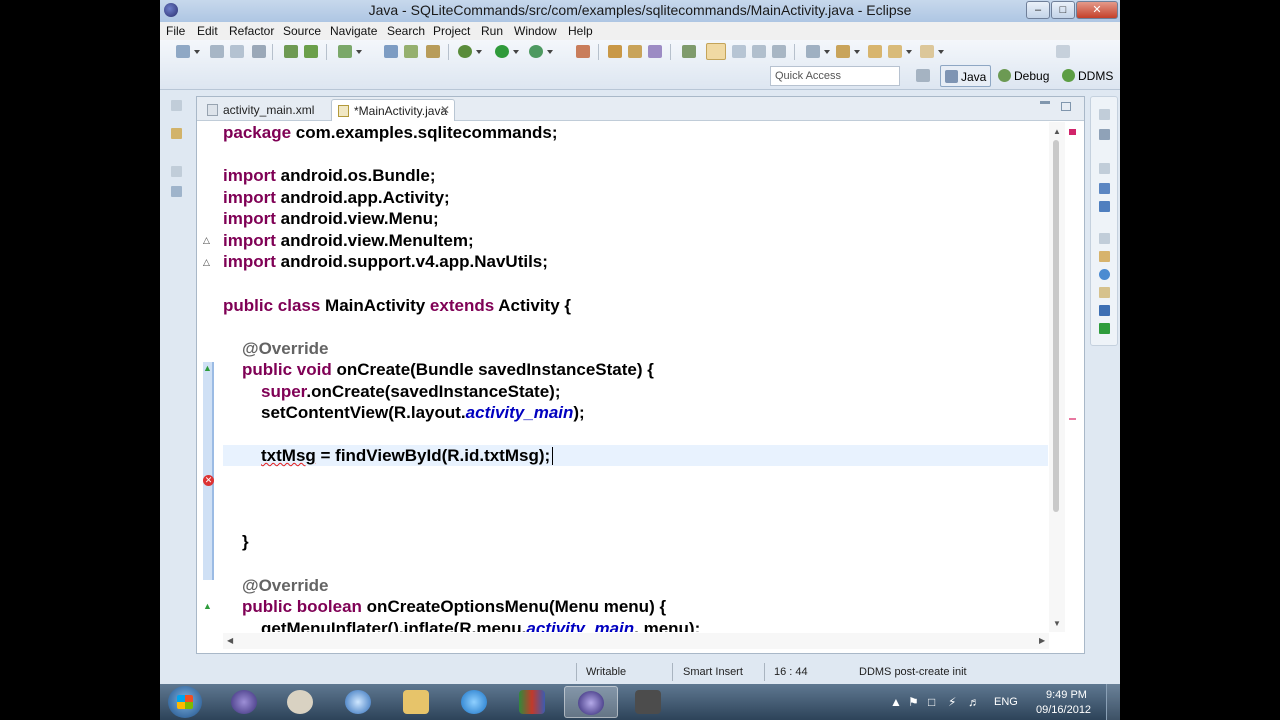 This screenshot has width=1280, height=720. What do you see at coordinates (465, 51) in the screenshot?
I see `debug-icon` at bounding box center [465, 51].